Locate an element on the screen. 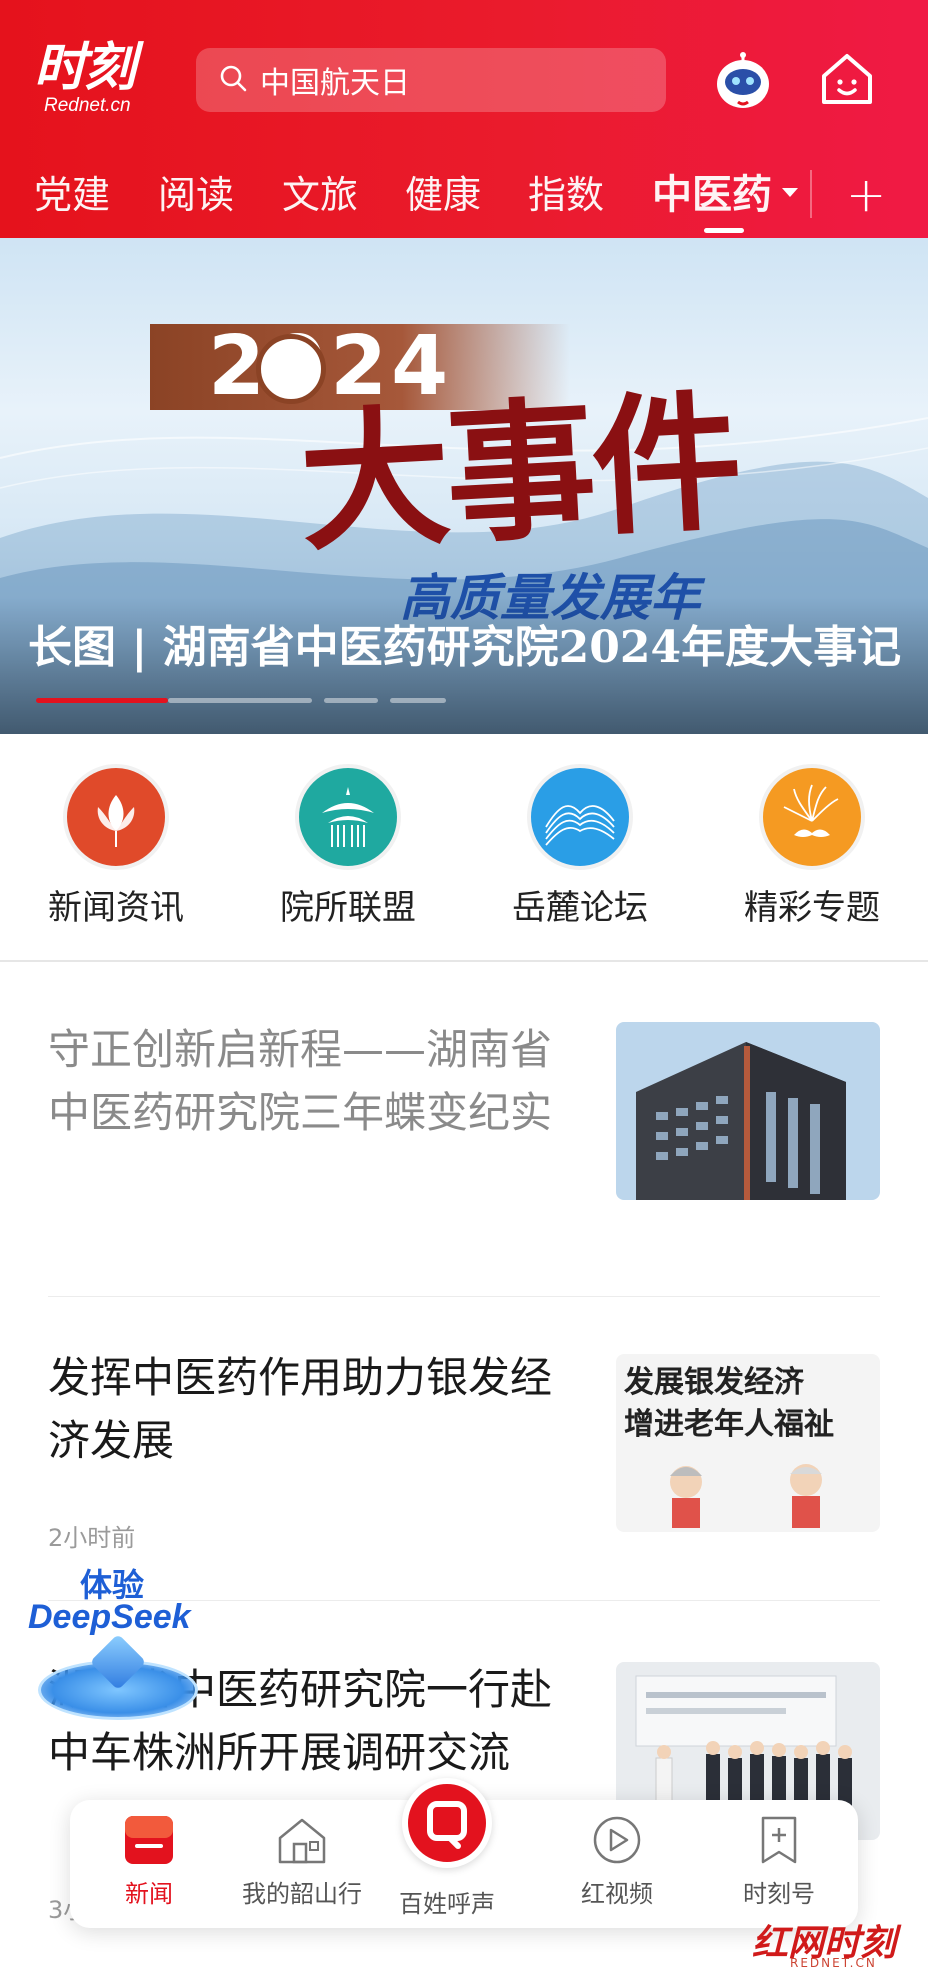 Image resolution: width=928 pixels, height=1985 pixels. news-title: 守正创新启新程——湖南省中医药研究院三年蝶变纪实 is located at coordinates (300, 1081).